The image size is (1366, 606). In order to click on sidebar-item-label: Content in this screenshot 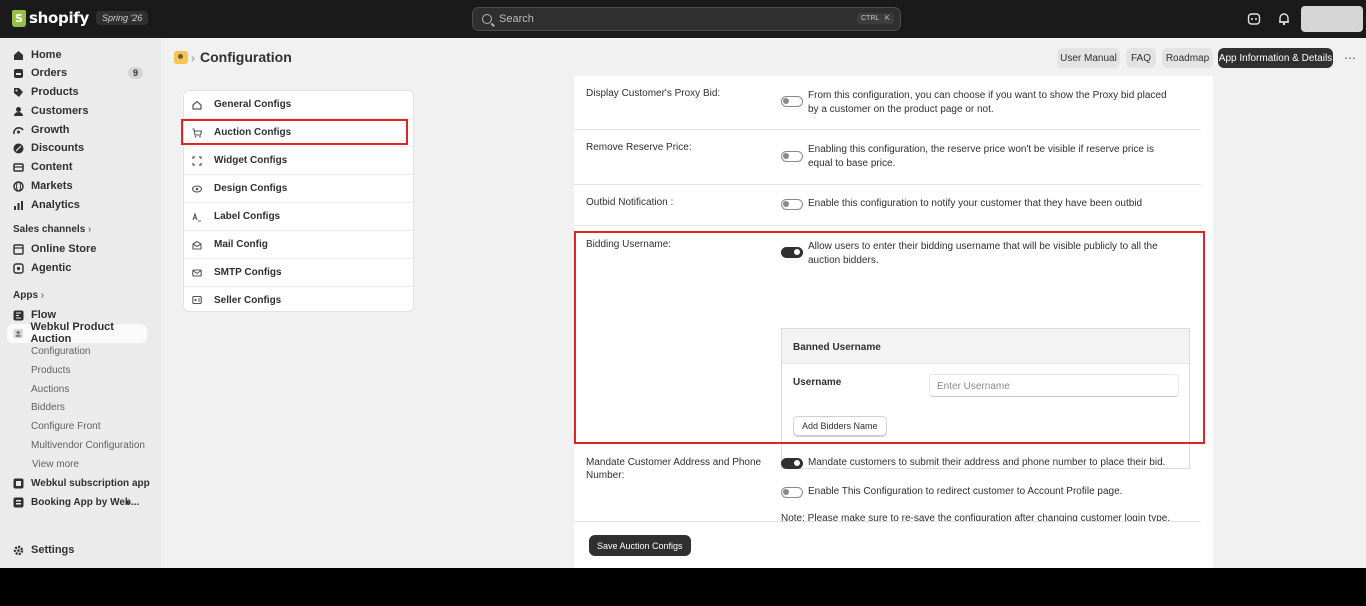, I will do `click(52, 167)`.